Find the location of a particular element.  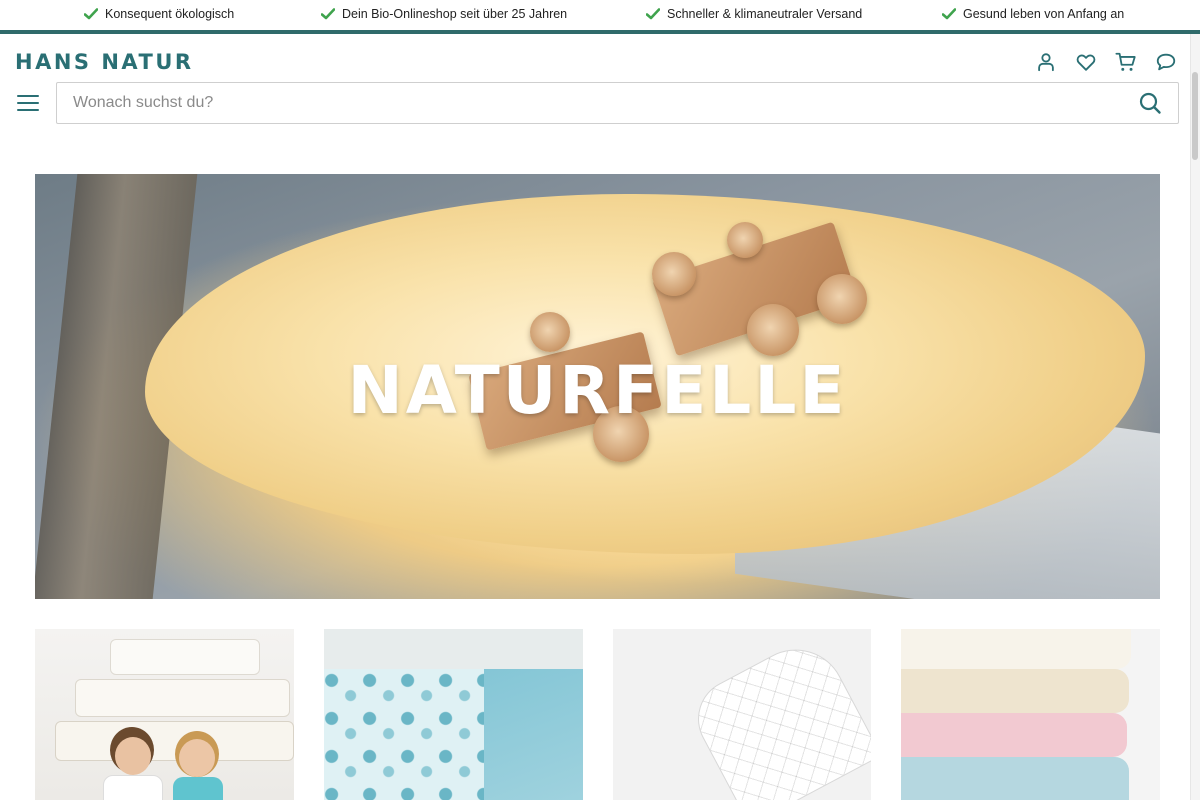

usp-item: Dein Bio-Onlineshop seit über 25 Jahren is located at coordinates (444, 14).